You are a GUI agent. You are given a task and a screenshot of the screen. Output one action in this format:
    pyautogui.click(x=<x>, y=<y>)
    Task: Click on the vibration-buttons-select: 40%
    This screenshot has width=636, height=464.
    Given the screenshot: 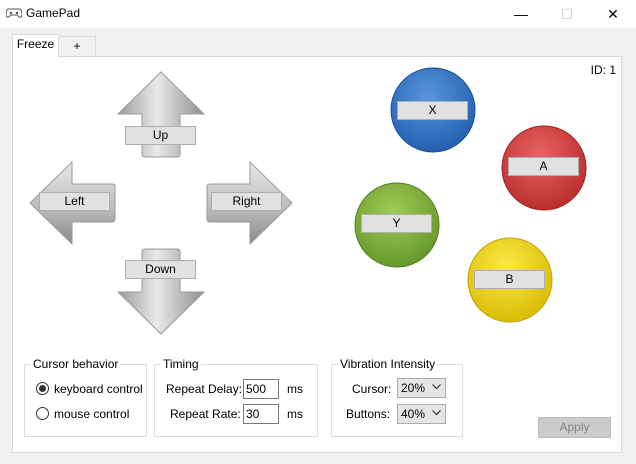 What is the action you would take?
    pyautogui.click(x=421, y=414)
    